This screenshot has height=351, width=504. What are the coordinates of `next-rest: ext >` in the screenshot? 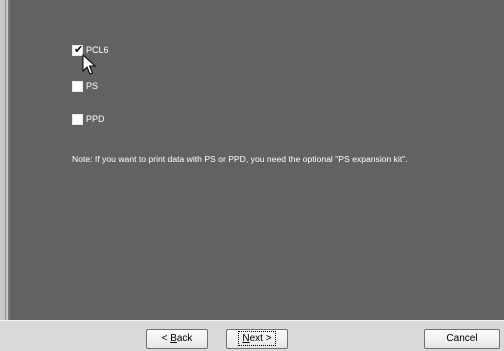 It's located at (260, 338).